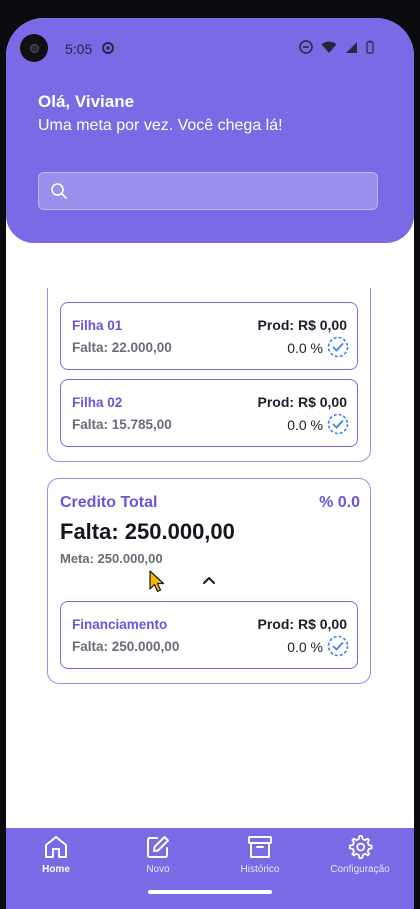  What do you see at coordinates (157, 581) in the screenshot?
I see `mouse-cursor-icon` at bounding box center [157, 581].